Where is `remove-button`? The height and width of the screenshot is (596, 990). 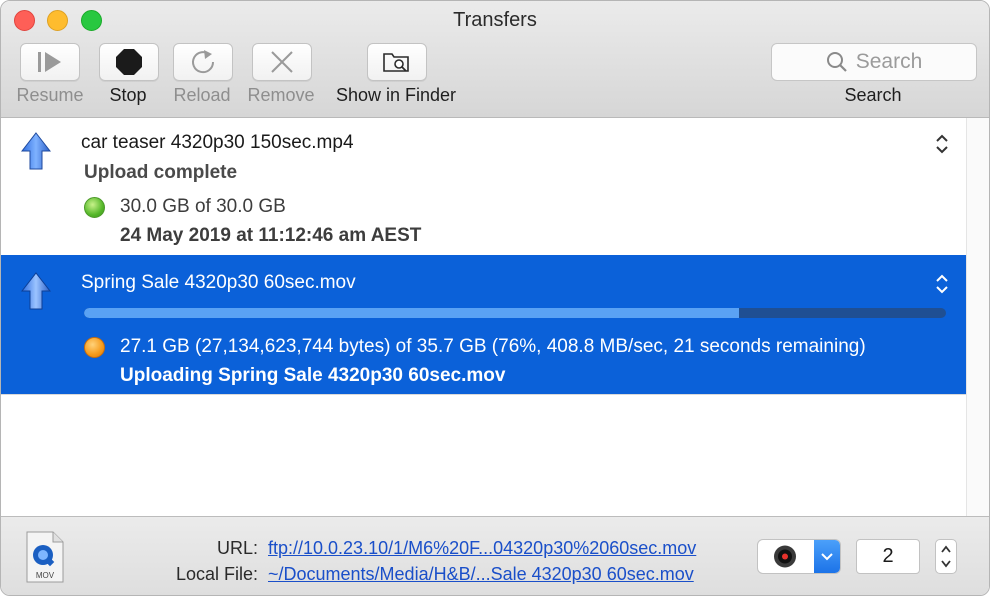 remove-button is located at coordinates (282, 62).